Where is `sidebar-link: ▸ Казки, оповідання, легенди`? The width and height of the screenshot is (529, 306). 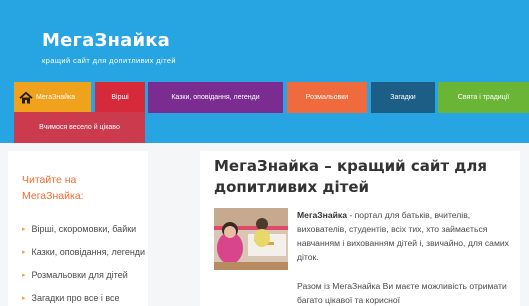 sidebar-link: ▸ Казки, оповідання, легенди is located at coordinates (83, 252).